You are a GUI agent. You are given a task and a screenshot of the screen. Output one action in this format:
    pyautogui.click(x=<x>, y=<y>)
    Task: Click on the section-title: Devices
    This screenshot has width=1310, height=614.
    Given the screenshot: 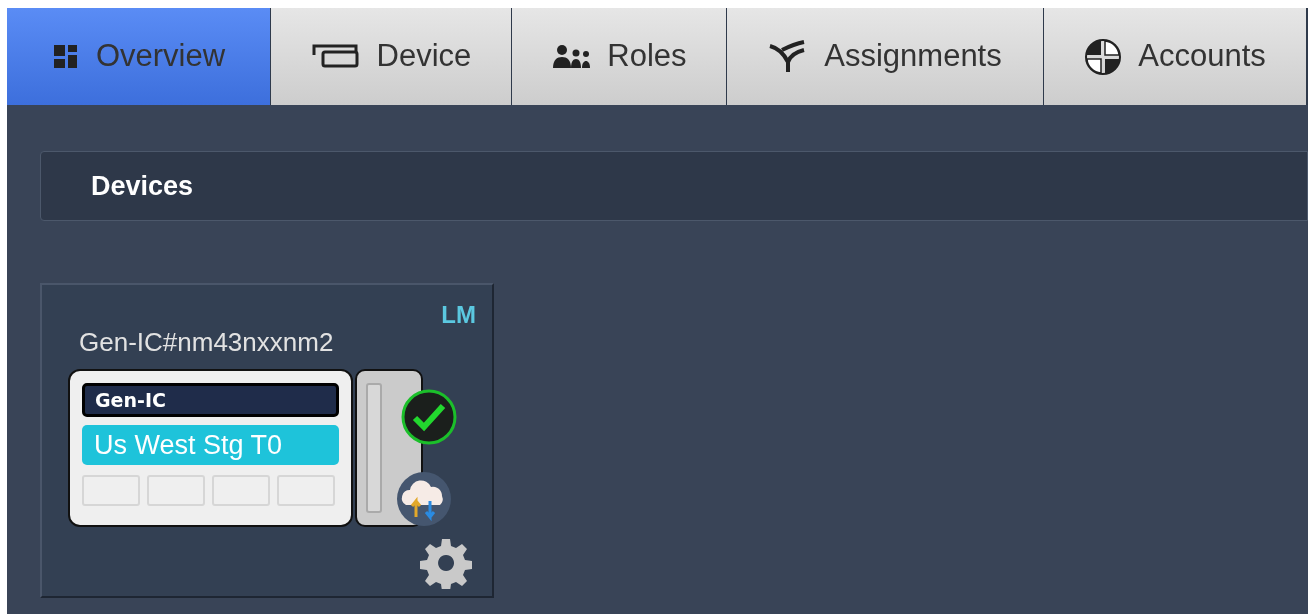 What is the action you would take?
    pyautogui.click(x=142, y=186)
    